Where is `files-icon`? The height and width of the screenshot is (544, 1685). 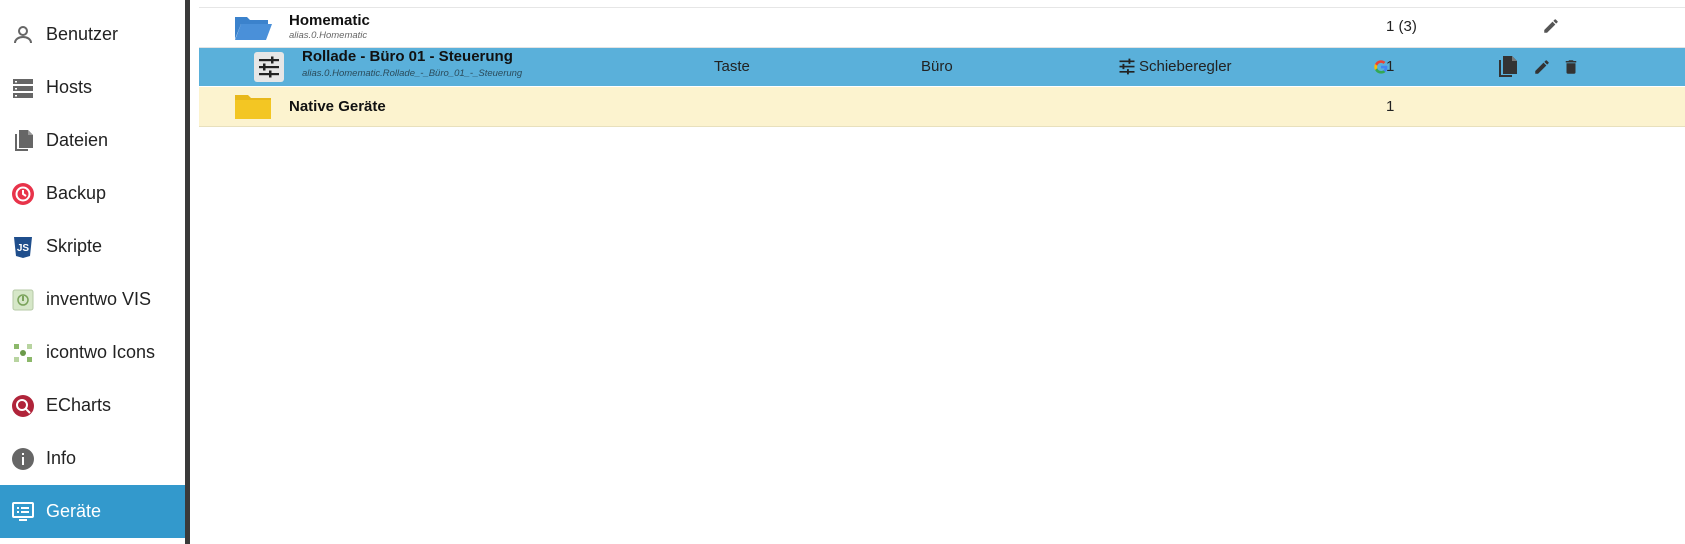 files-icon is located at coordinates (23, 141).